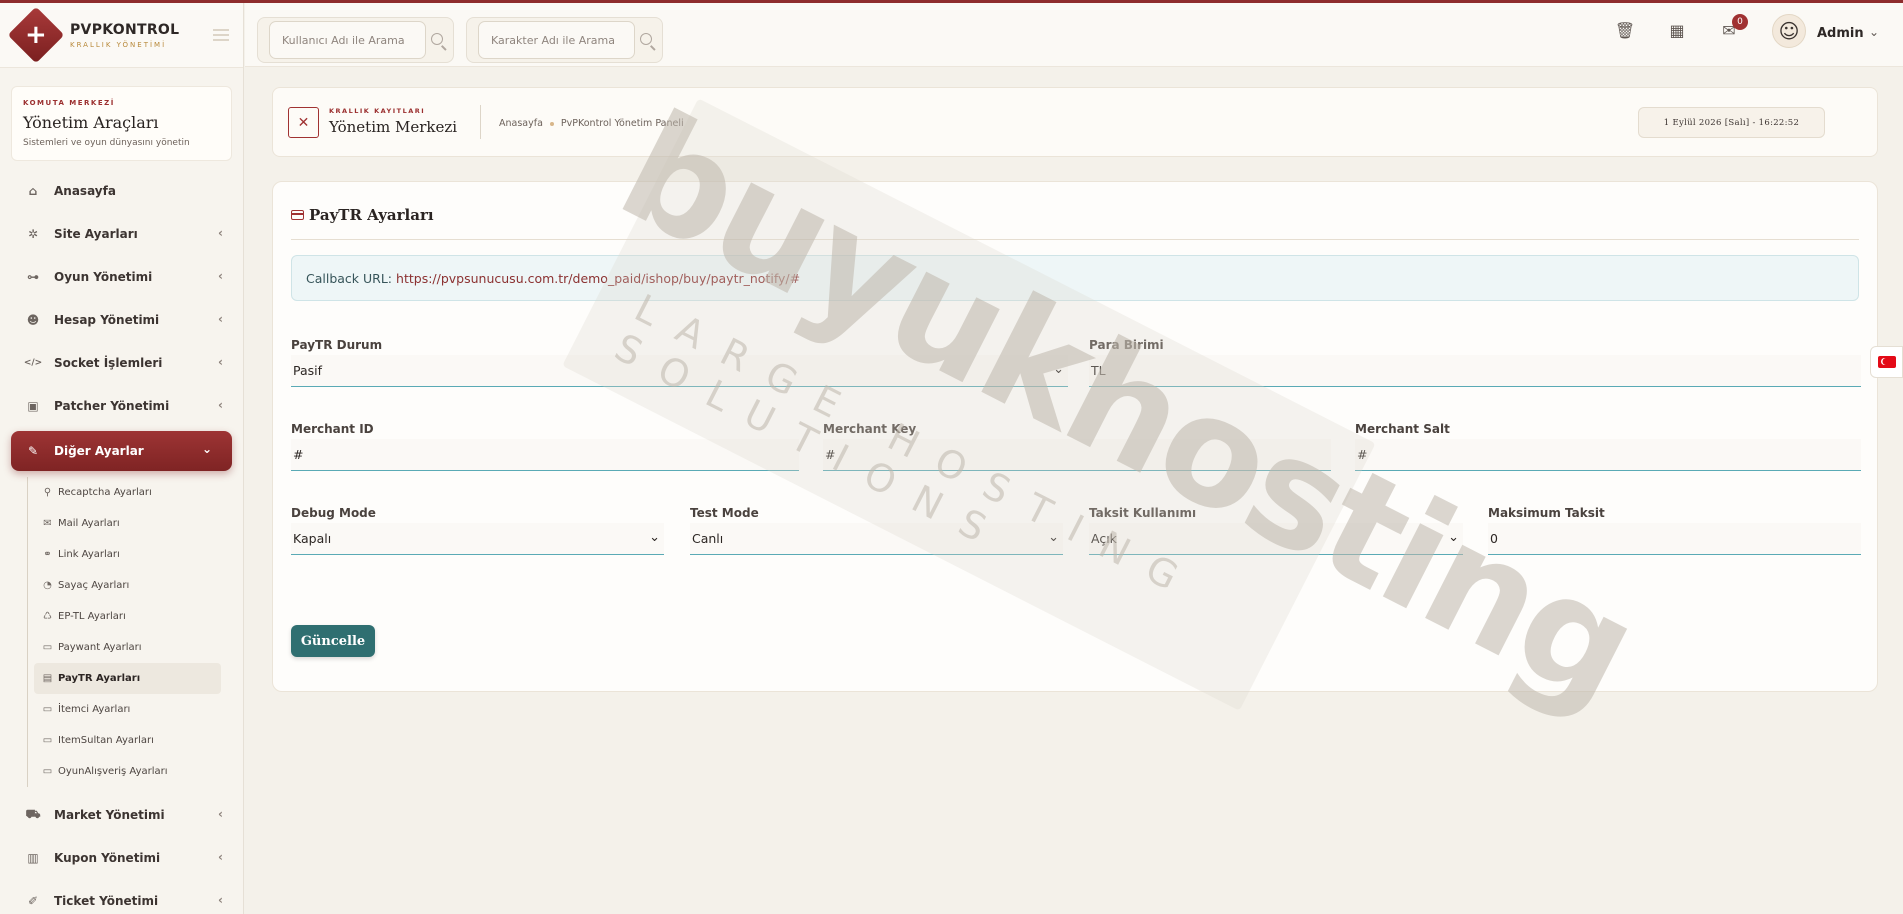  I want to click on recycle-icon: ♺, so click(47, 616).